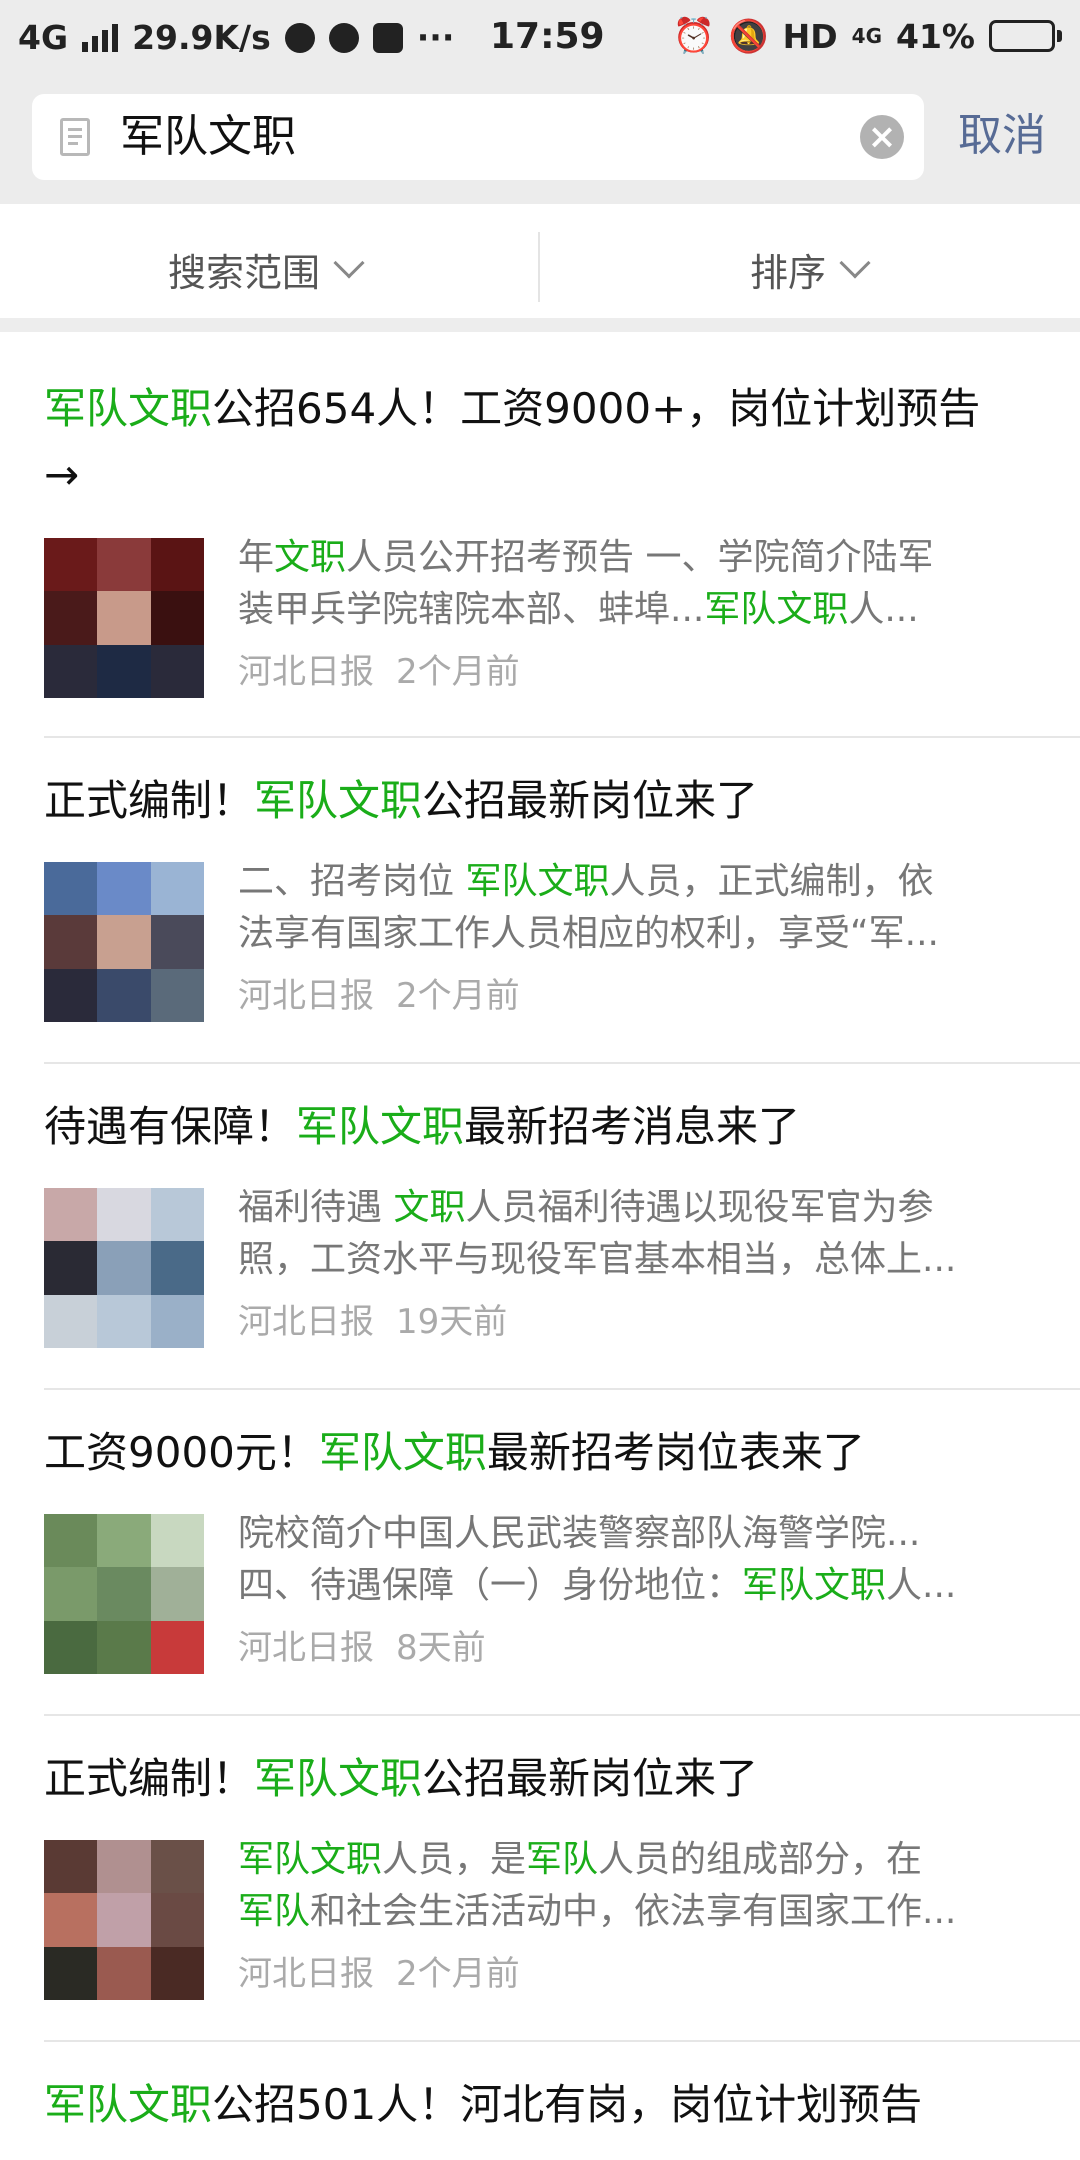 The height and width of the screenshot is (2160, 1080). I want to click on more-notifications: ···, so click(435, 37).